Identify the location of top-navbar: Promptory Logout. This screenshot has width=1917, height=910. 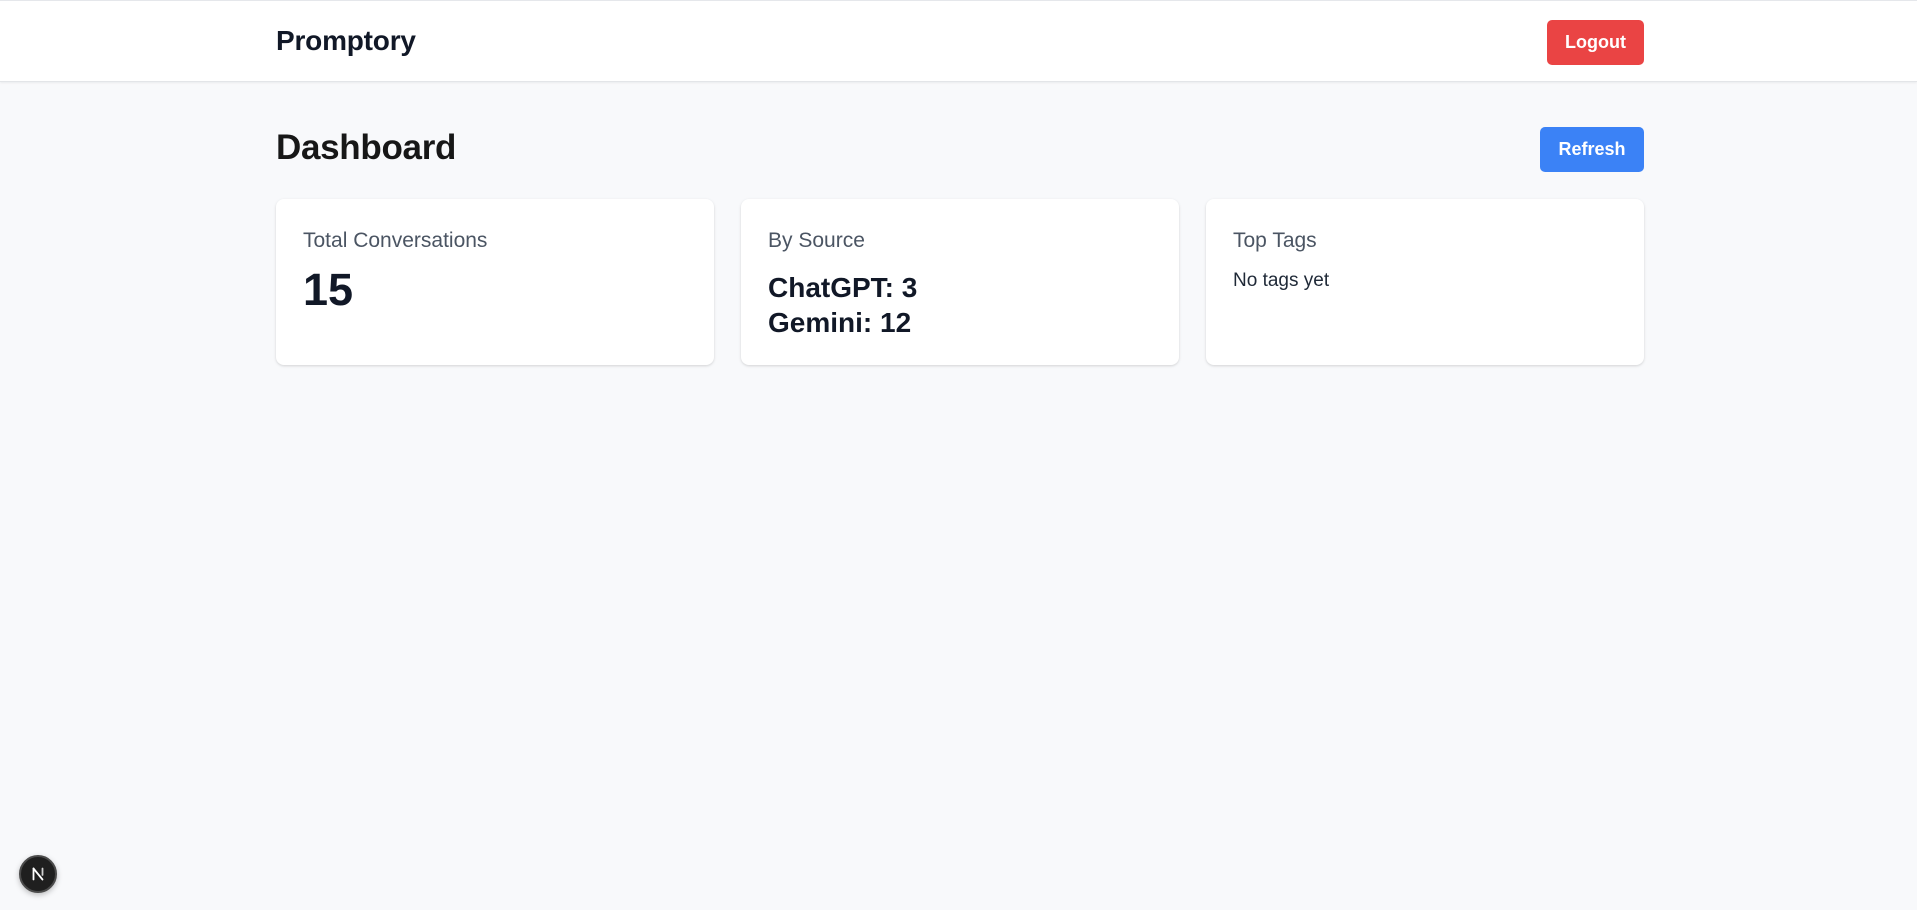
(958, 41).